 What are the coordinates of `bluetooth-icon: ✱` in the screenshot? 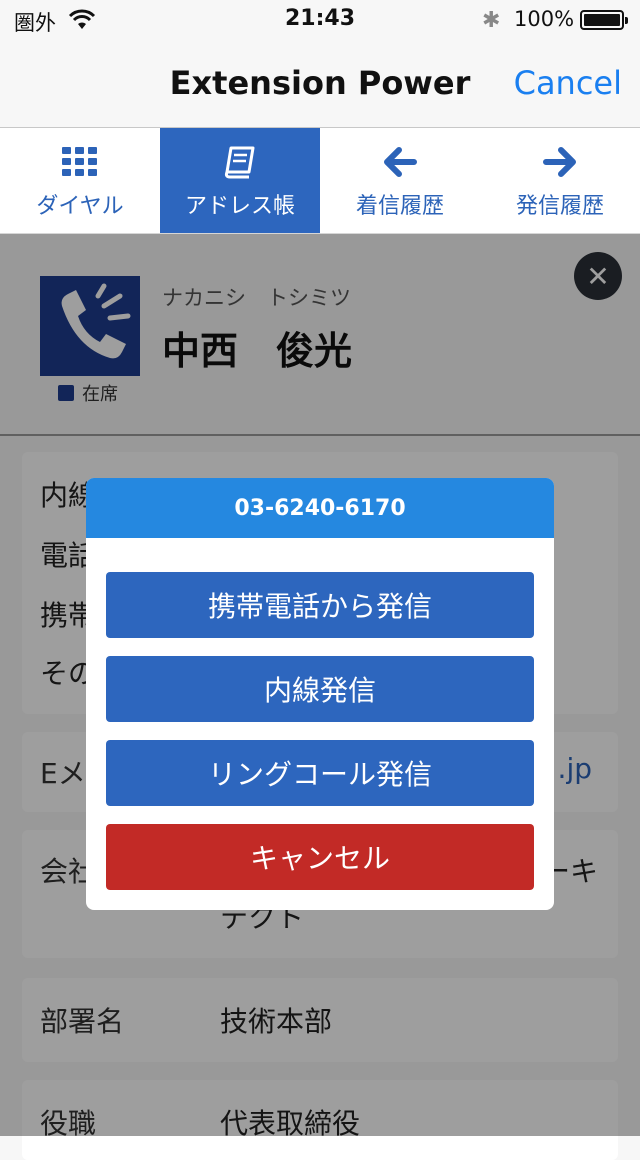 It's located at (491, 20).